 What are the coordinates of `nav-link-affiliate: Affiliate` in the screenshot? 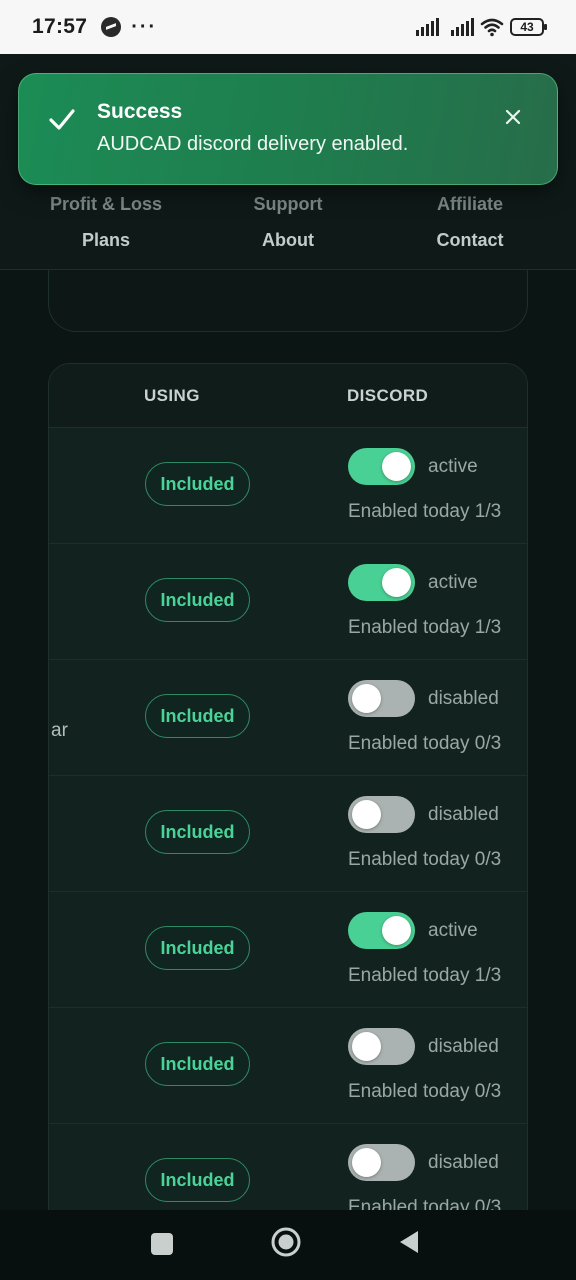 It's located at (470, 204).